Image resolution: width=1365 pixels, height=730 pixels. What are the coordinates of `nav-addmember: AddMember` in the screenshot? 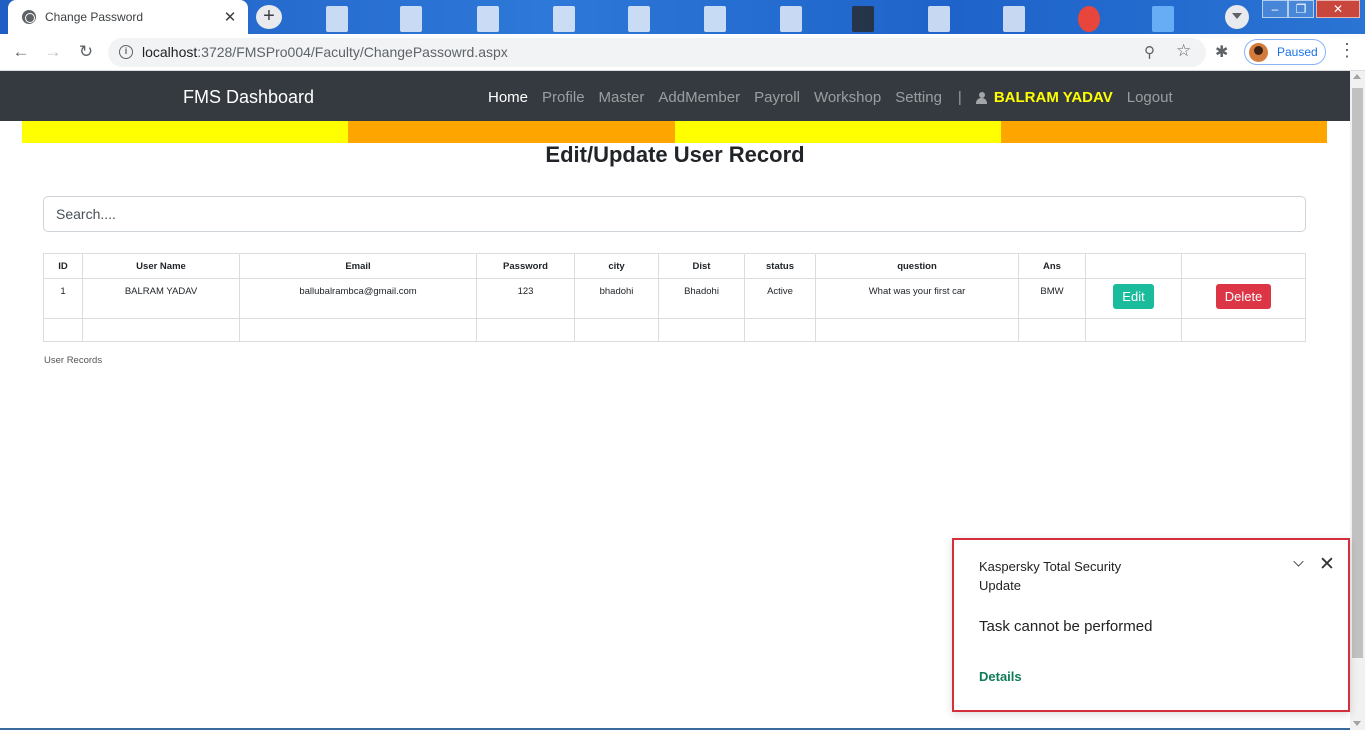 It's located at (699, 97).